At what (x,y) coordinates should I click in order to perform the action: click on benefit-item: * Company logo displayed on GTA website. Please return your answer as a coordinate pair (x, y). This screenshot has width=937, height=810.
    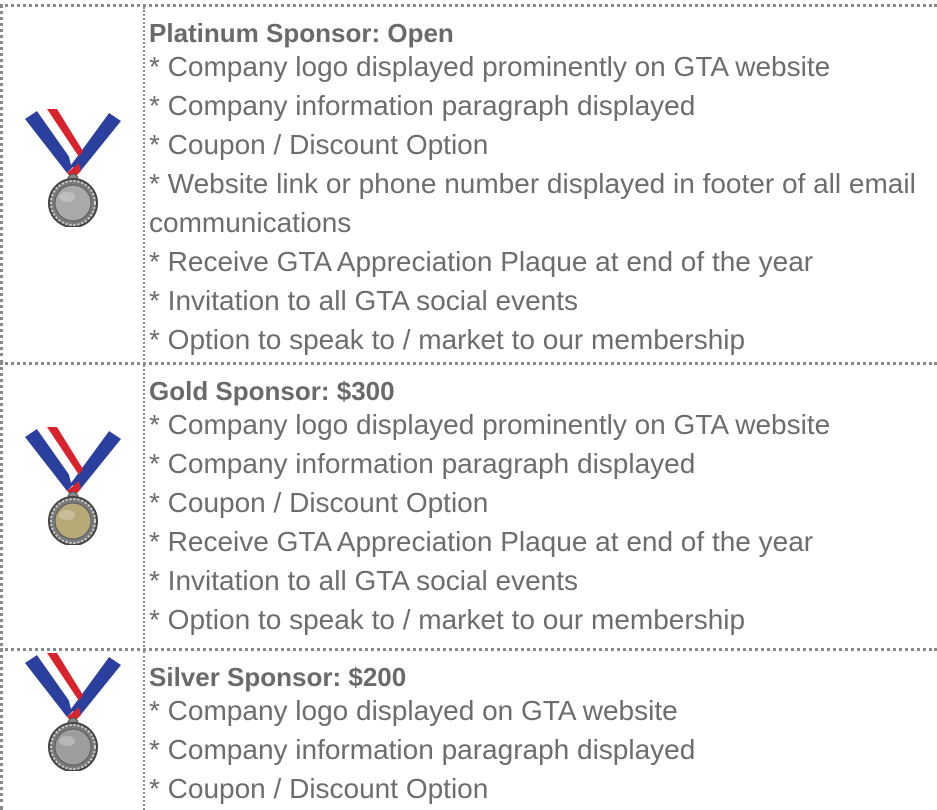
    Looking at the image, I should click on (413, 710).